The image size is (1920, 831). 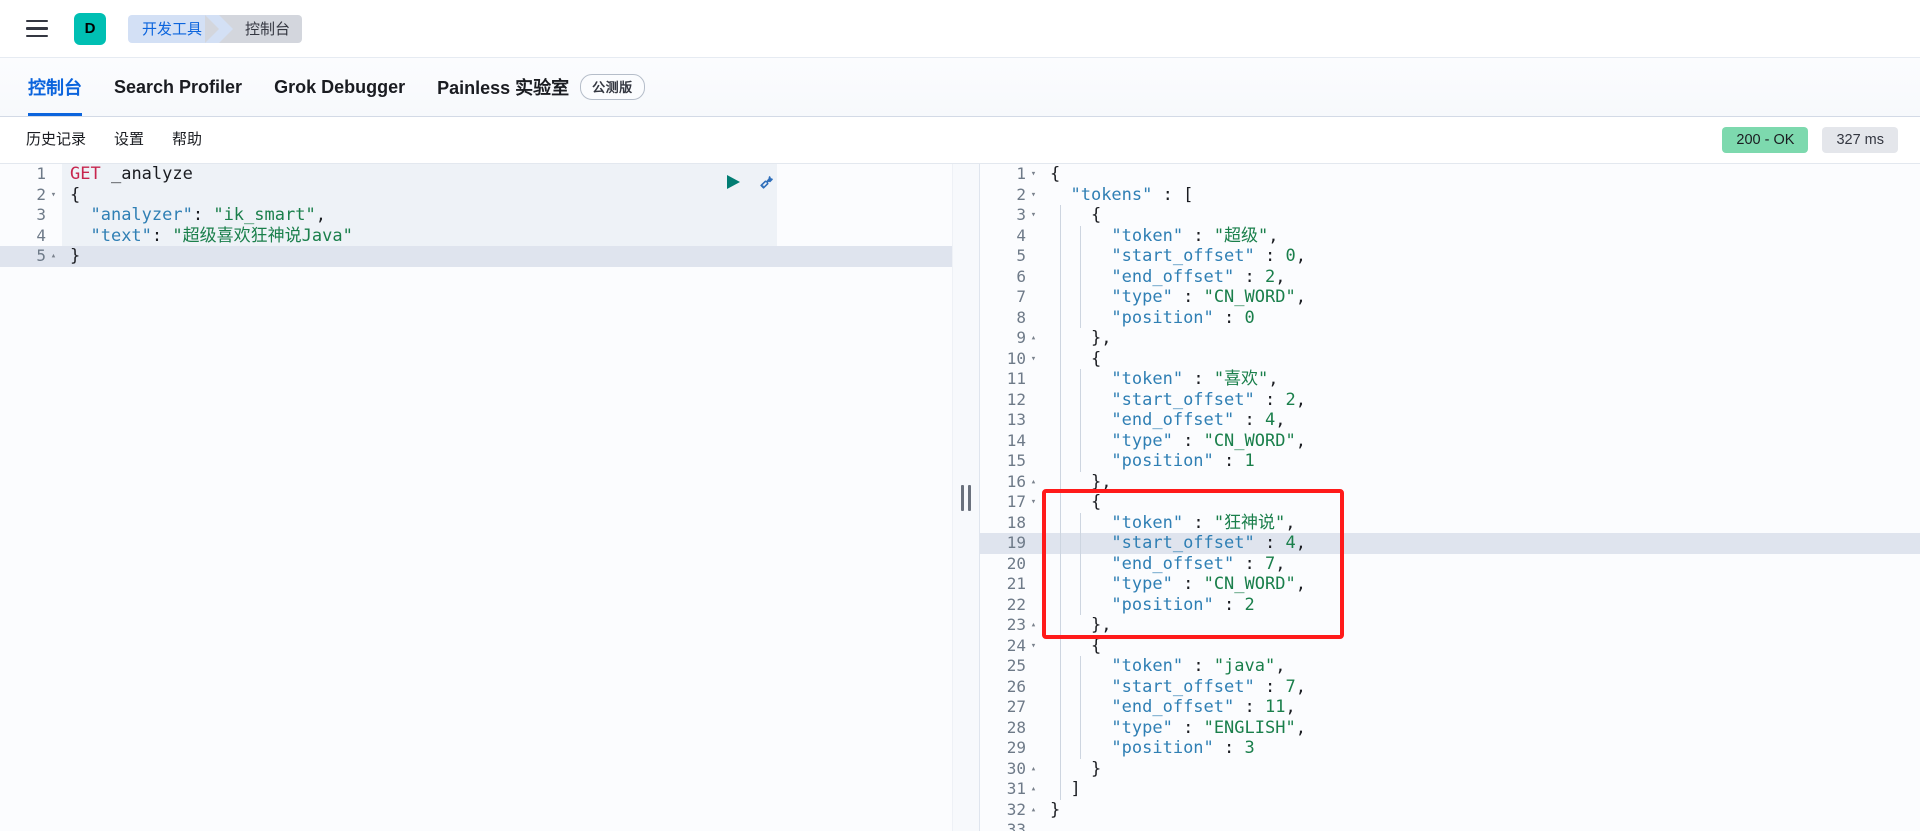 What do you see at coordinates (1450, 748) in the screenshot?
I see `code-line: 29 "position" : 3` at bounding box center [1450, 748].